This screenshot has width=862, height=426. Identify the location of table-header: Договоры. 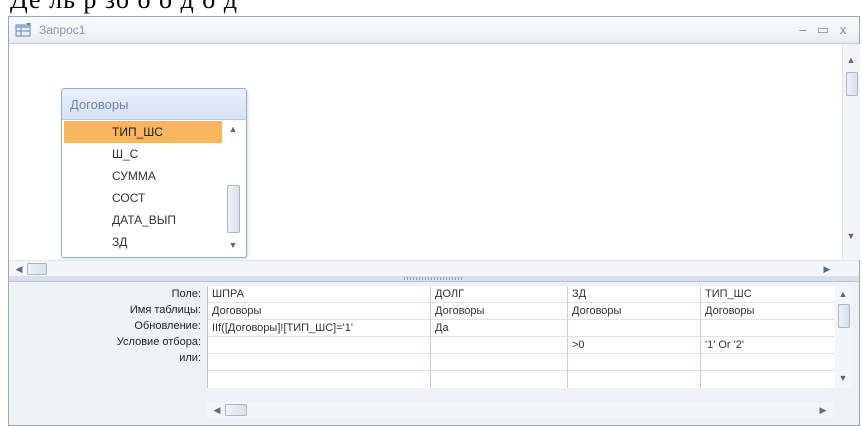
(154, 104).